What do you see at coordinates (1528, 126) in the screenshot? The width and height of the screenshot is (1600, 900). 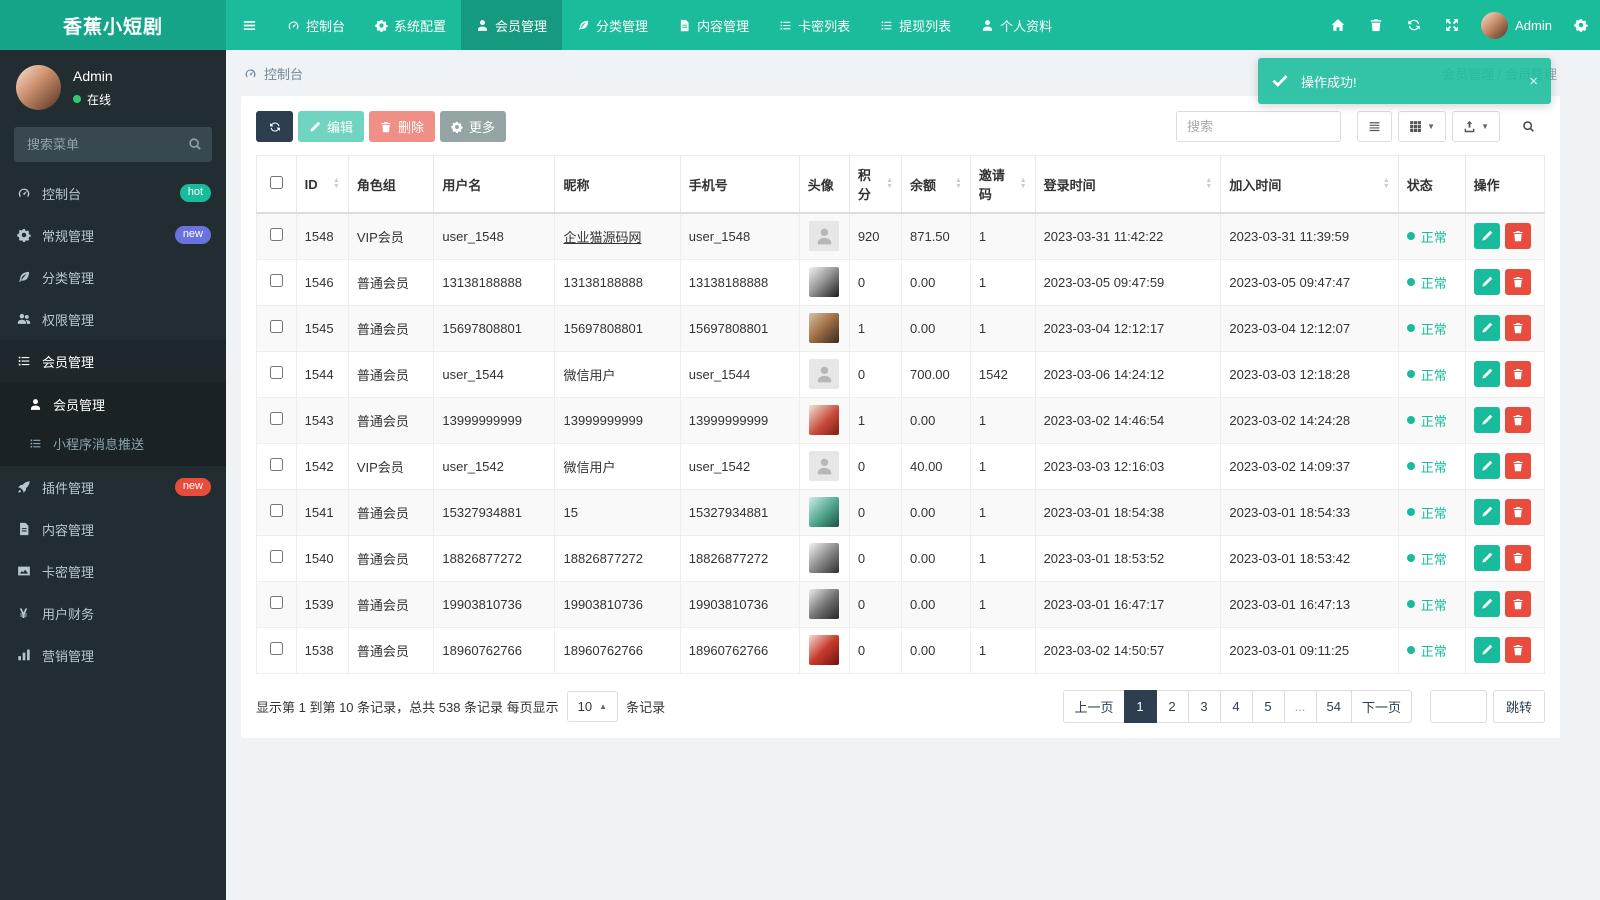 I see `search-toggle-button` at bounding box center [1528, 126].